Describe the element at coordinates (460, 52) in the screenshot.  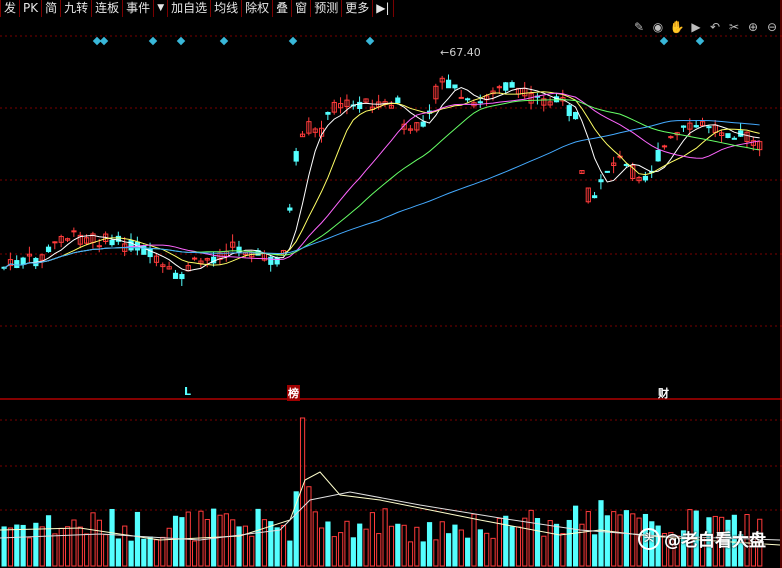
I see `high-price-flag: ←67.40` at that location.